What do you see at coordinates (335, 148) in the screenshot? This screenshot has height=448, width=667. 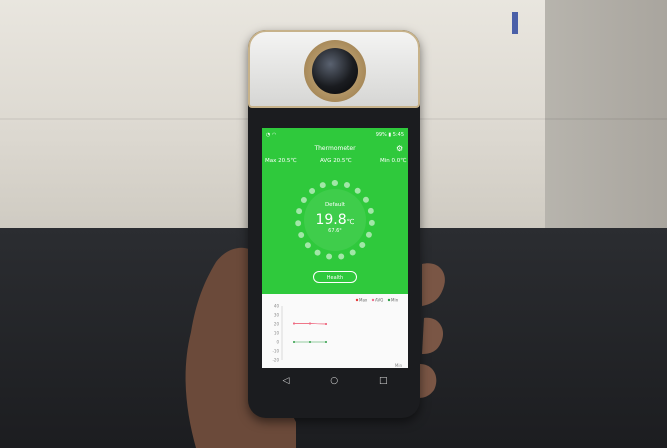 I see `app-title: Thermometer` at bounding box center [335, 148].